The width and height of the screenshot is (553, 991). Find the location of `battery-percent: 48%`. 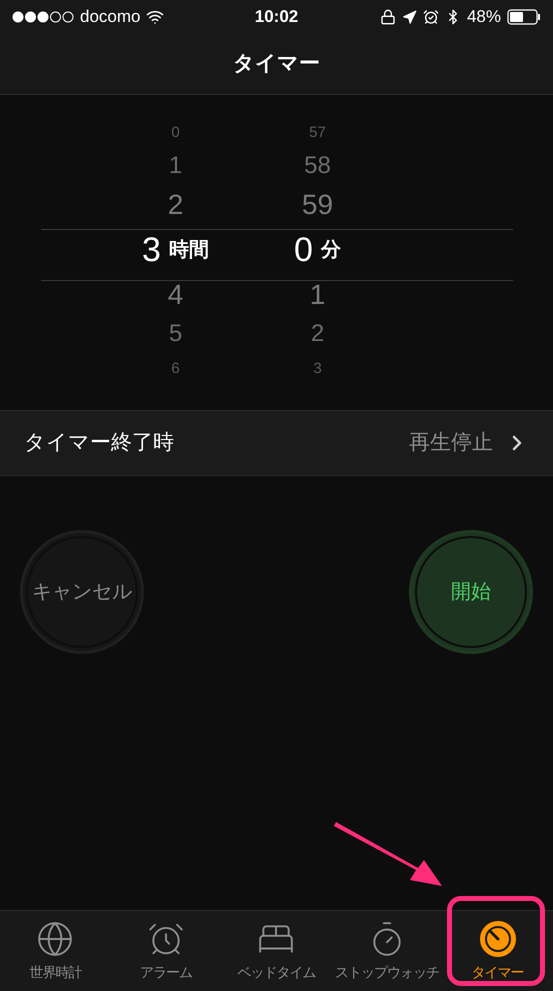

battery-percent: 48% is located at coordinates (483, 17).